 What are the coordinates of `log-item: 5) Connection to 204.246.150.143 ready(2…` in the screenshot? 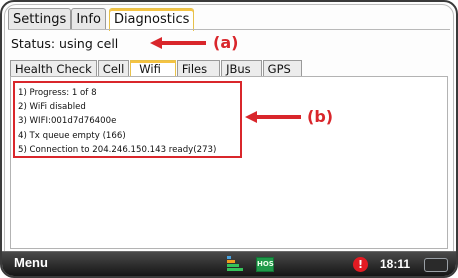 It's located at (117, 149).